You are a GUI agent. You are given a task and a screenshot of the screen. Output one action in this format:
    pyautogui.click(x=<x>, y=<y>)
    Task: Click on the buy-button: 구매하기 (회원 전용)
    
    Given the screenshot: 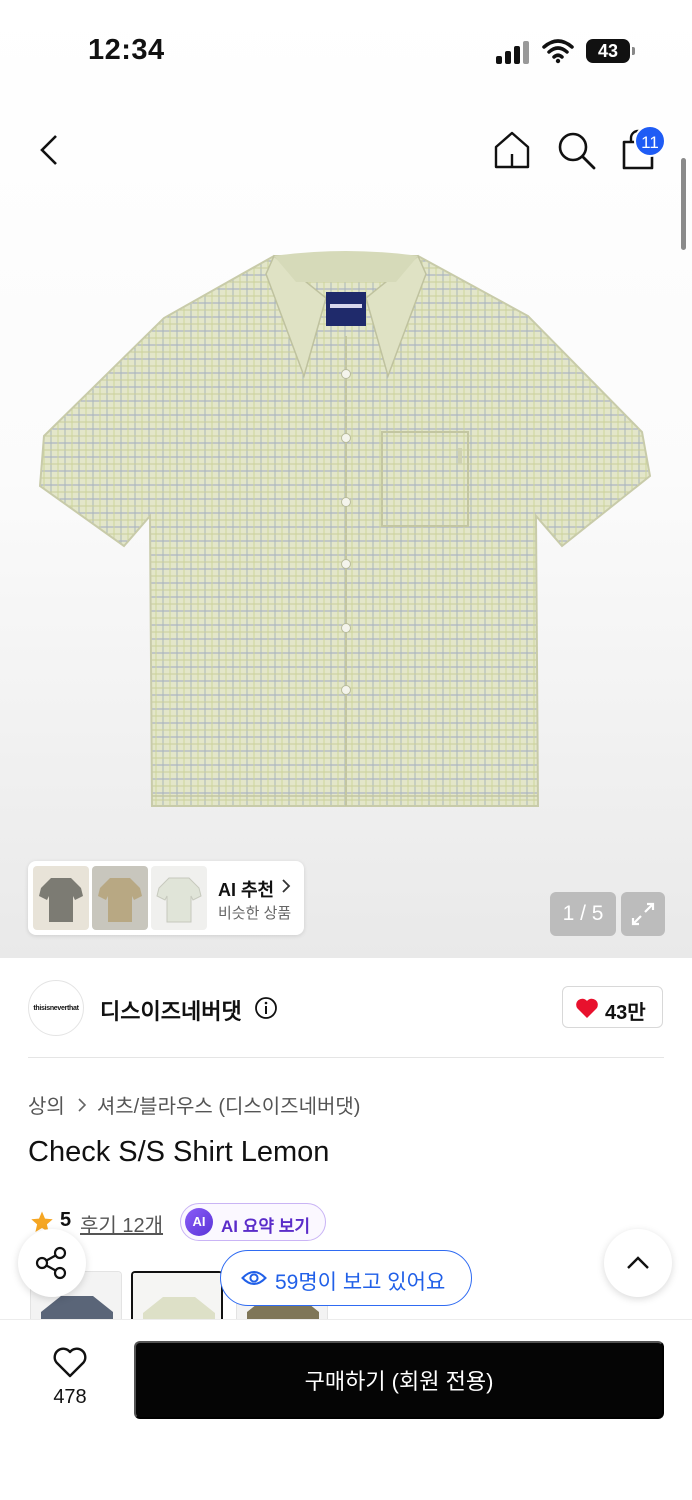 What is the action you would take?
    pyautogui.click(x=399, y=1380)
    